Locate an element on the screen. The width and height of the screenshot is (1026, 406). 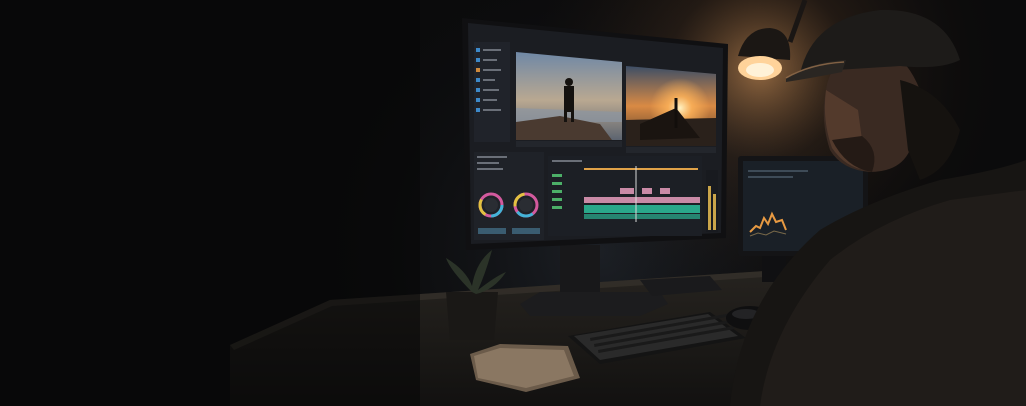
color-panel is located at coordinates (509, 196).